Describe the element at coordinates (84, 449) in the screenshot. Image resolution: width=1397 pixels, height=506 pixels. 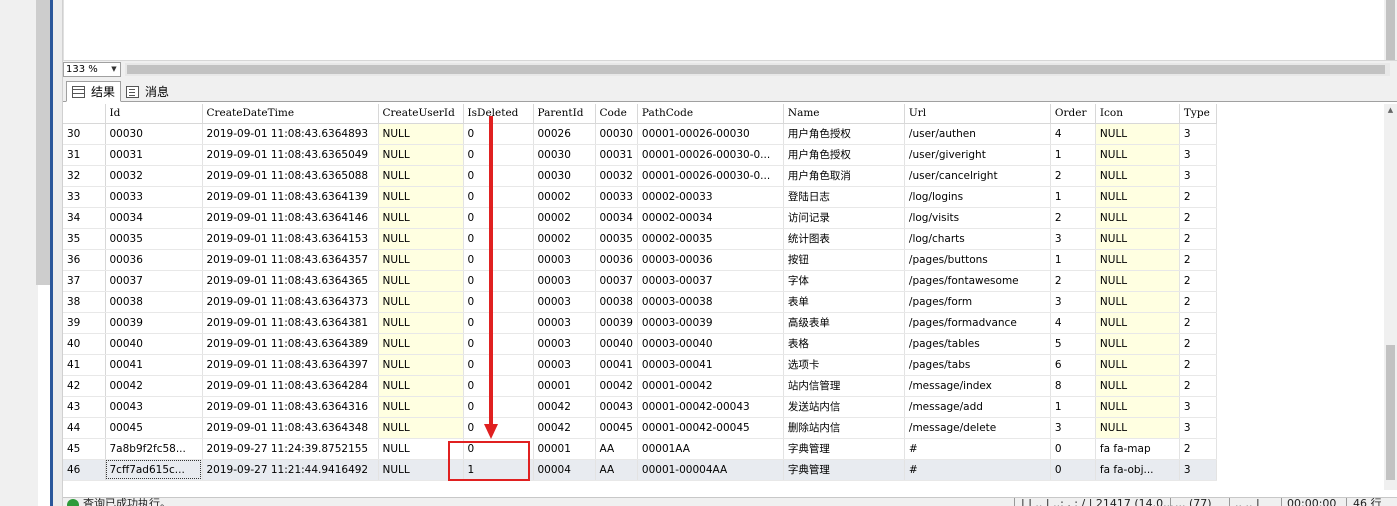
I see `row-number: 45` at that location.